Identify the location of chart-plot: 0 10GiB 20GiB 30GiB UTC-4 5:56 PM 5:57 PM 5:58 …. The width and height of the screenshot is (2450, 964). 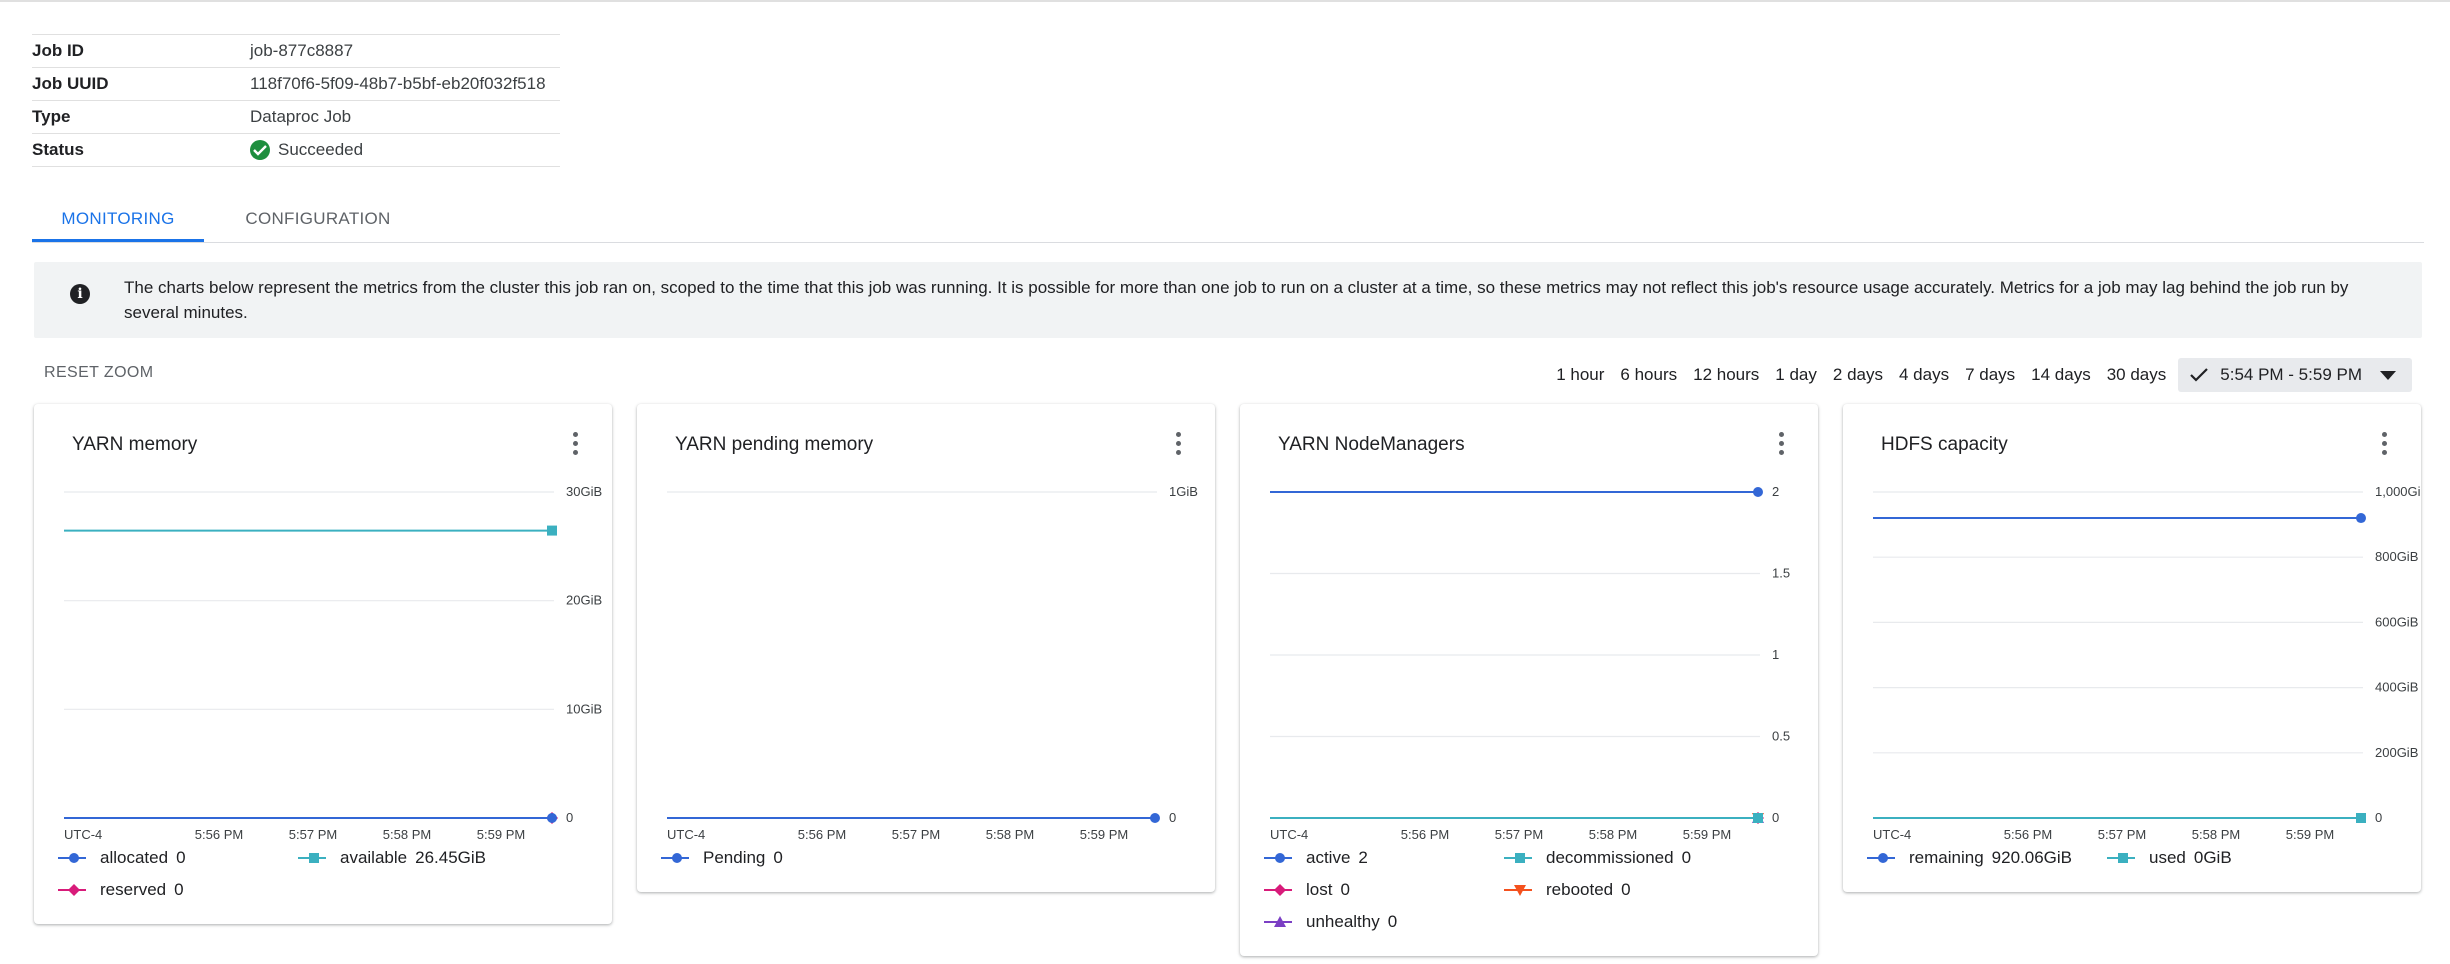
(323, 664).